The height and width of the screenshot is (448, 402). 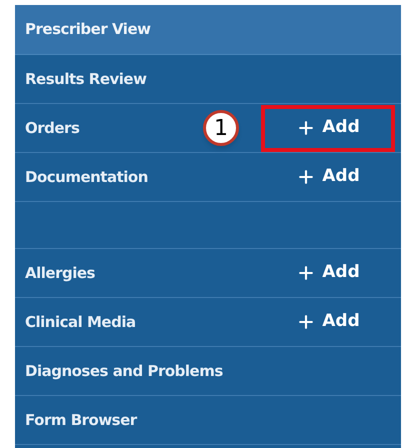 What do you see at coordinates (85, 79) in the screenshot?
I see `section-link: Results Review` at bounding box center [85, 79].